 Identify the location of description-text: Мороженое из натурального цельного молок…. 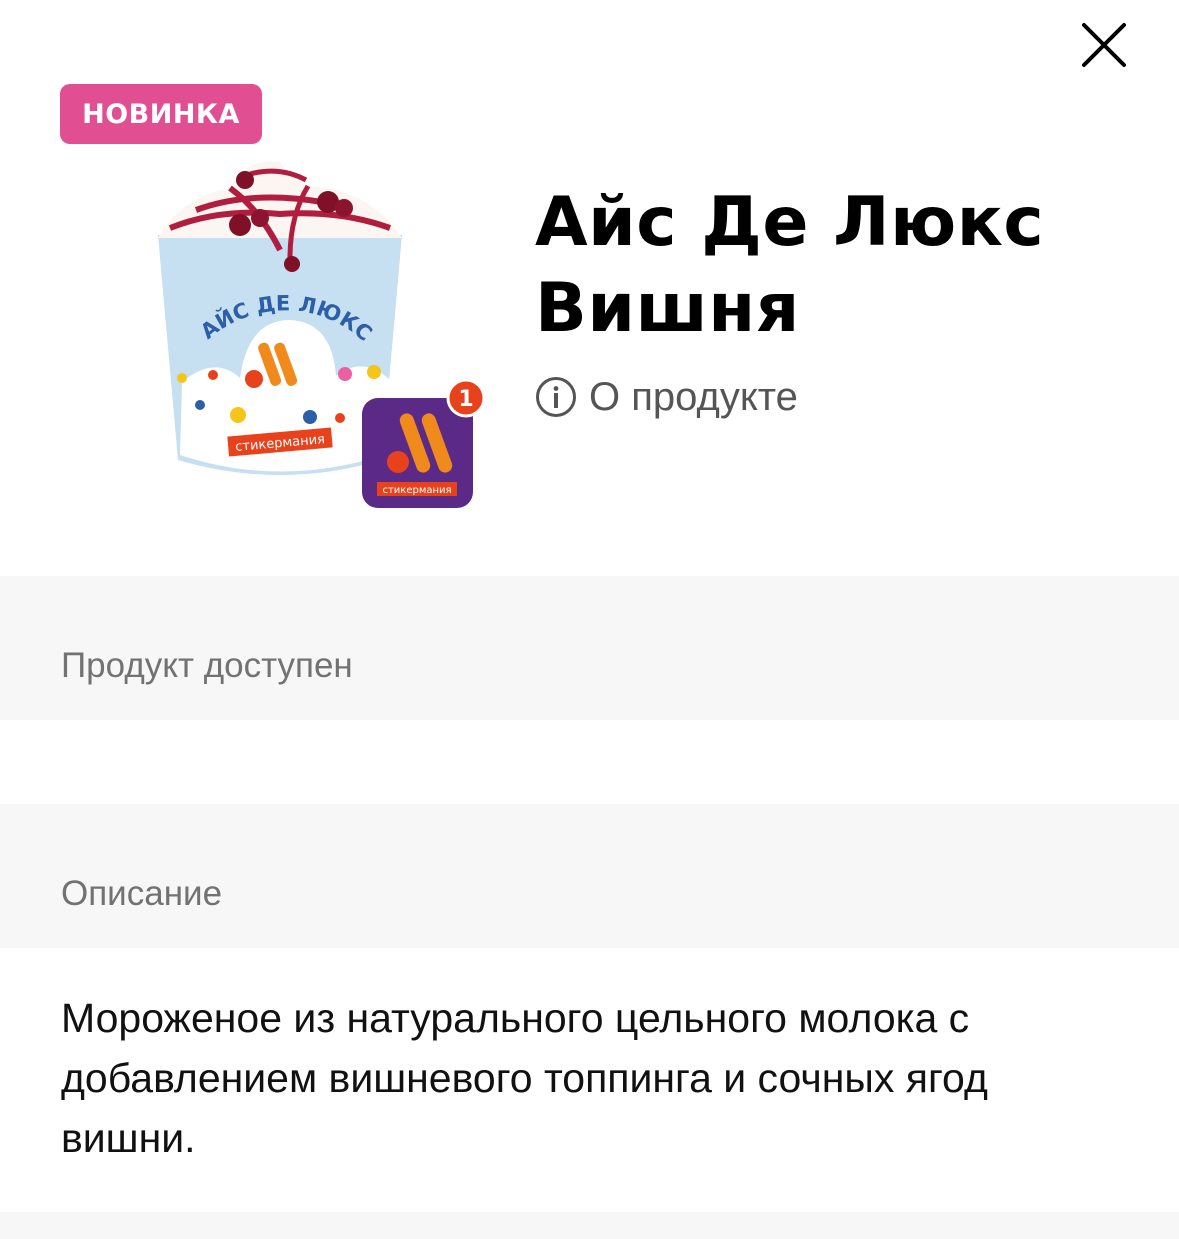
(524, 1078).